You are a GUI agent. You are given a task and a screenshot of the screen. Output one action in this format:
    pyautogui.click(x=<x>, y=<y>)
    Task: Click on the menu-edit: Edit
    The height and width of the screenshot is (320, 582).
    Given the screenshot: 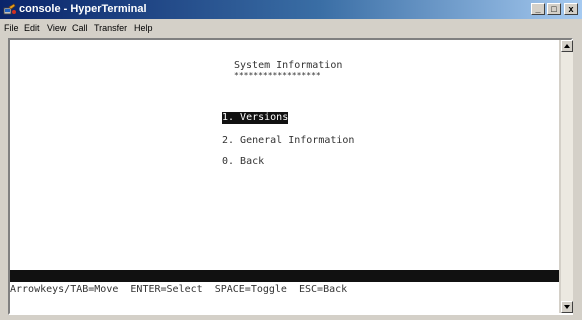 What is the action you would take?
    pyautogui.click(x=32, y=28)
    